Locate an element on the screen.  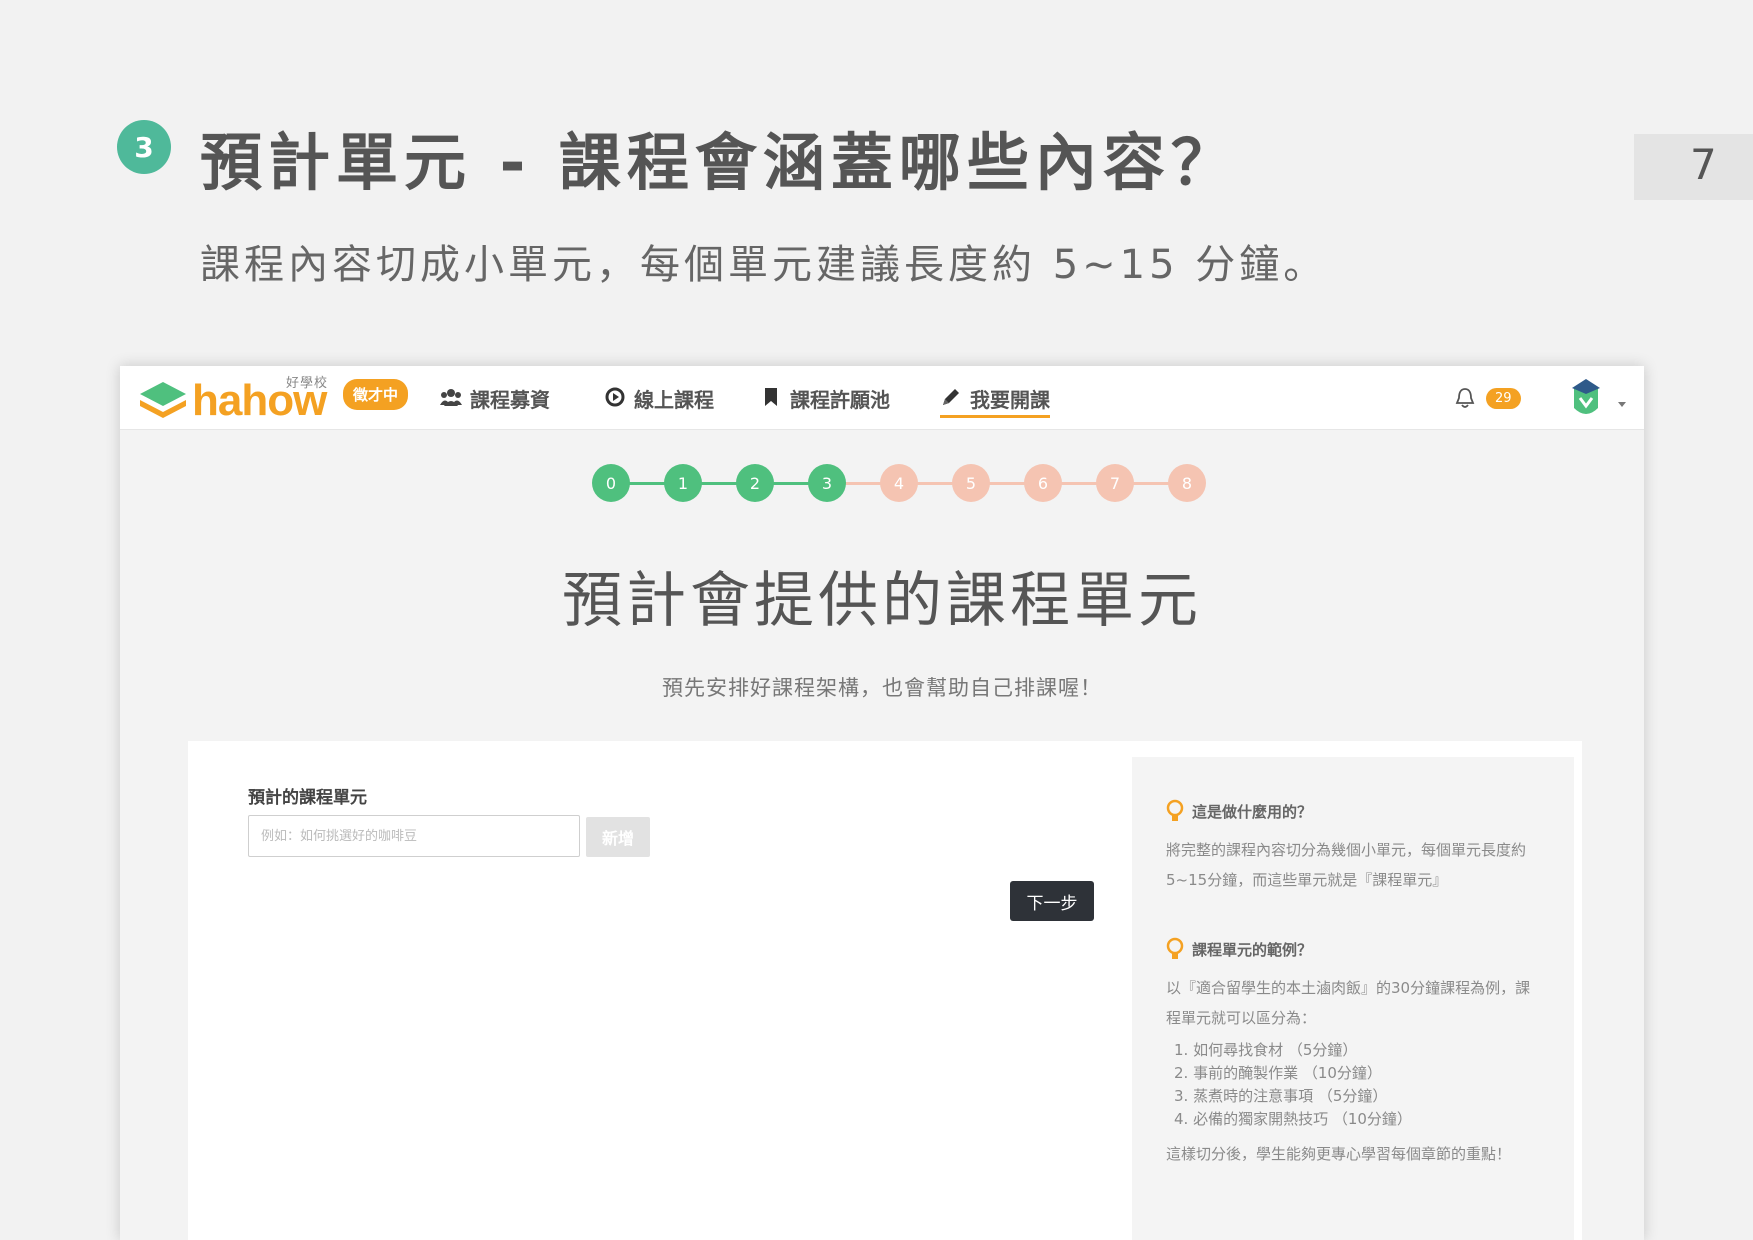
top-navbar: hahow 好學校 徵才中 課程募資 線上課程 課程許願池 我要開課 29 is located at coordinates (882, 398).